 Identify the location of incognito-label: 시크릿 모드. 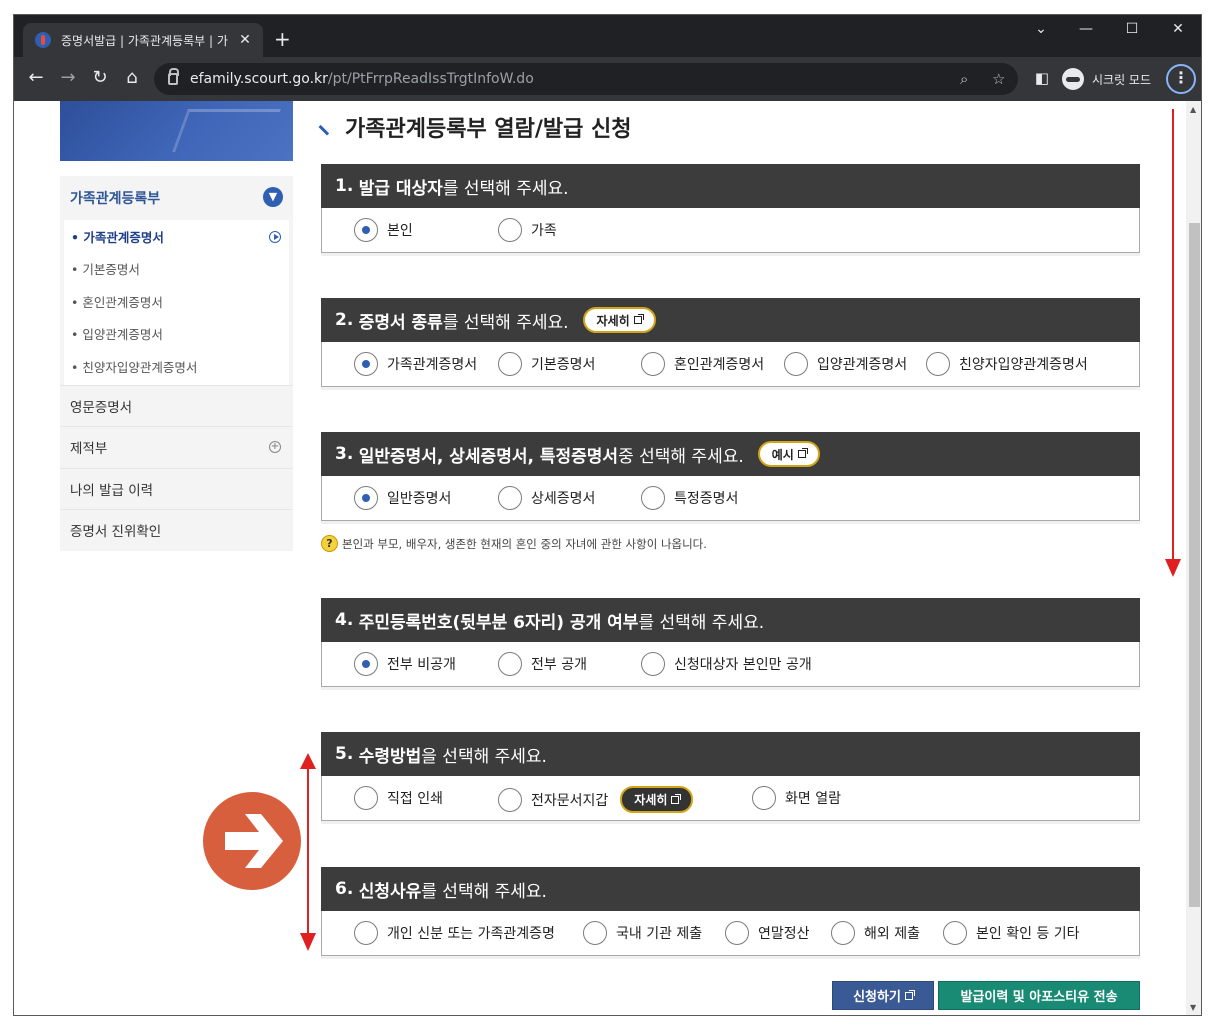
(1122, 79).